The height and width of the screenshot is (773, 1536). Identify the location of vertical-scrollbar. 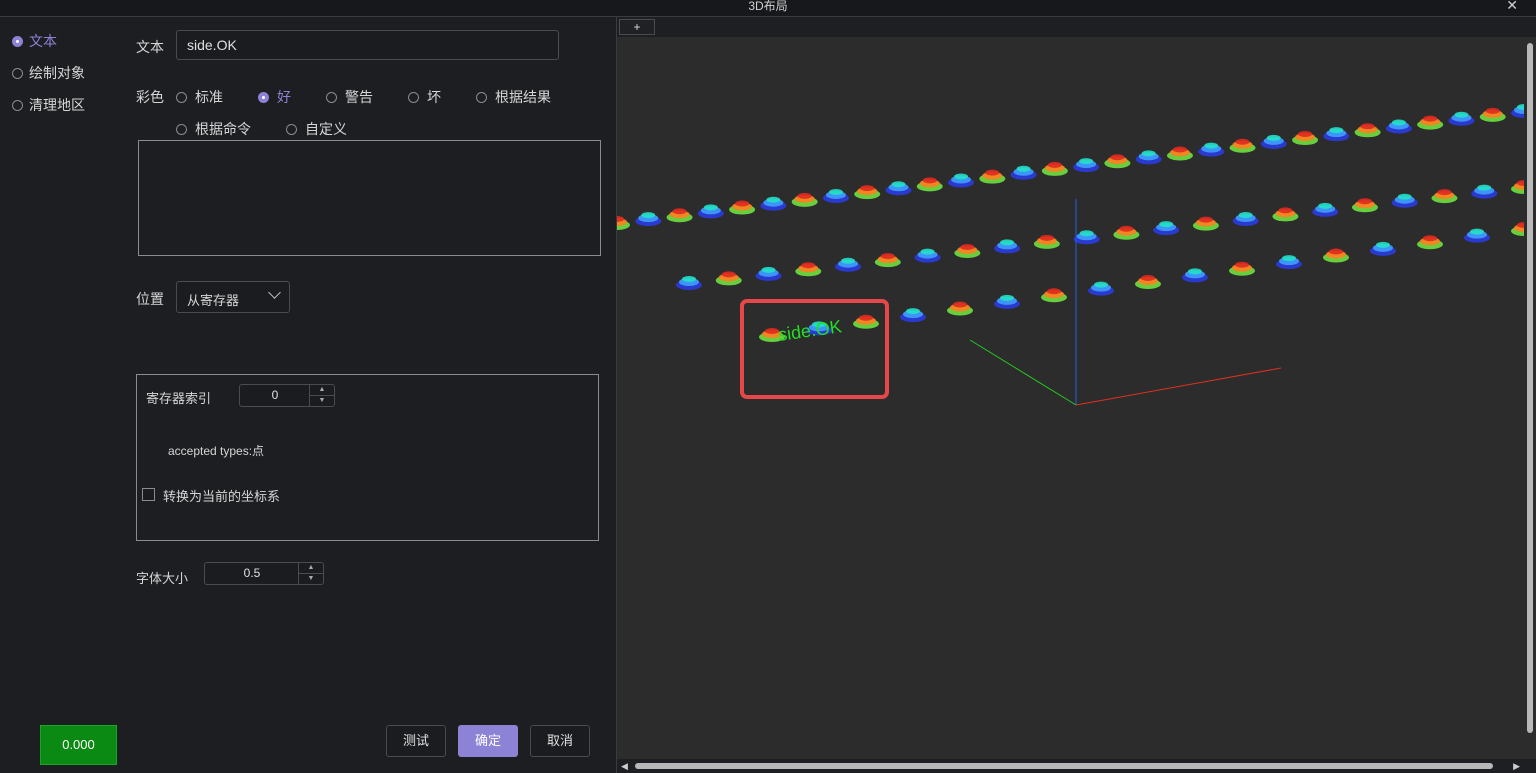
(1530, 400).